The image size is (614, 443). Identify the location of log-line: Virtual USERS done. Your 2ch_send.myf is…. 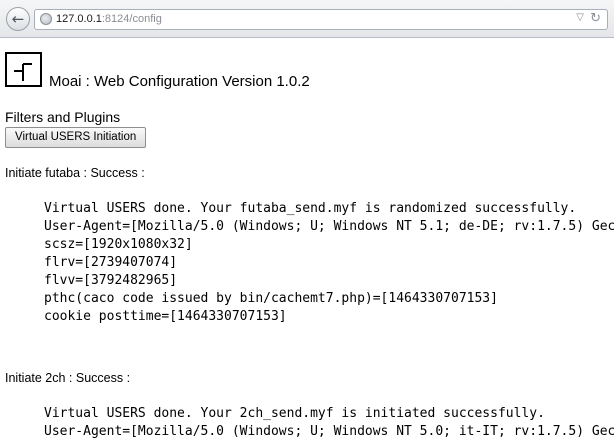
(294, 413).